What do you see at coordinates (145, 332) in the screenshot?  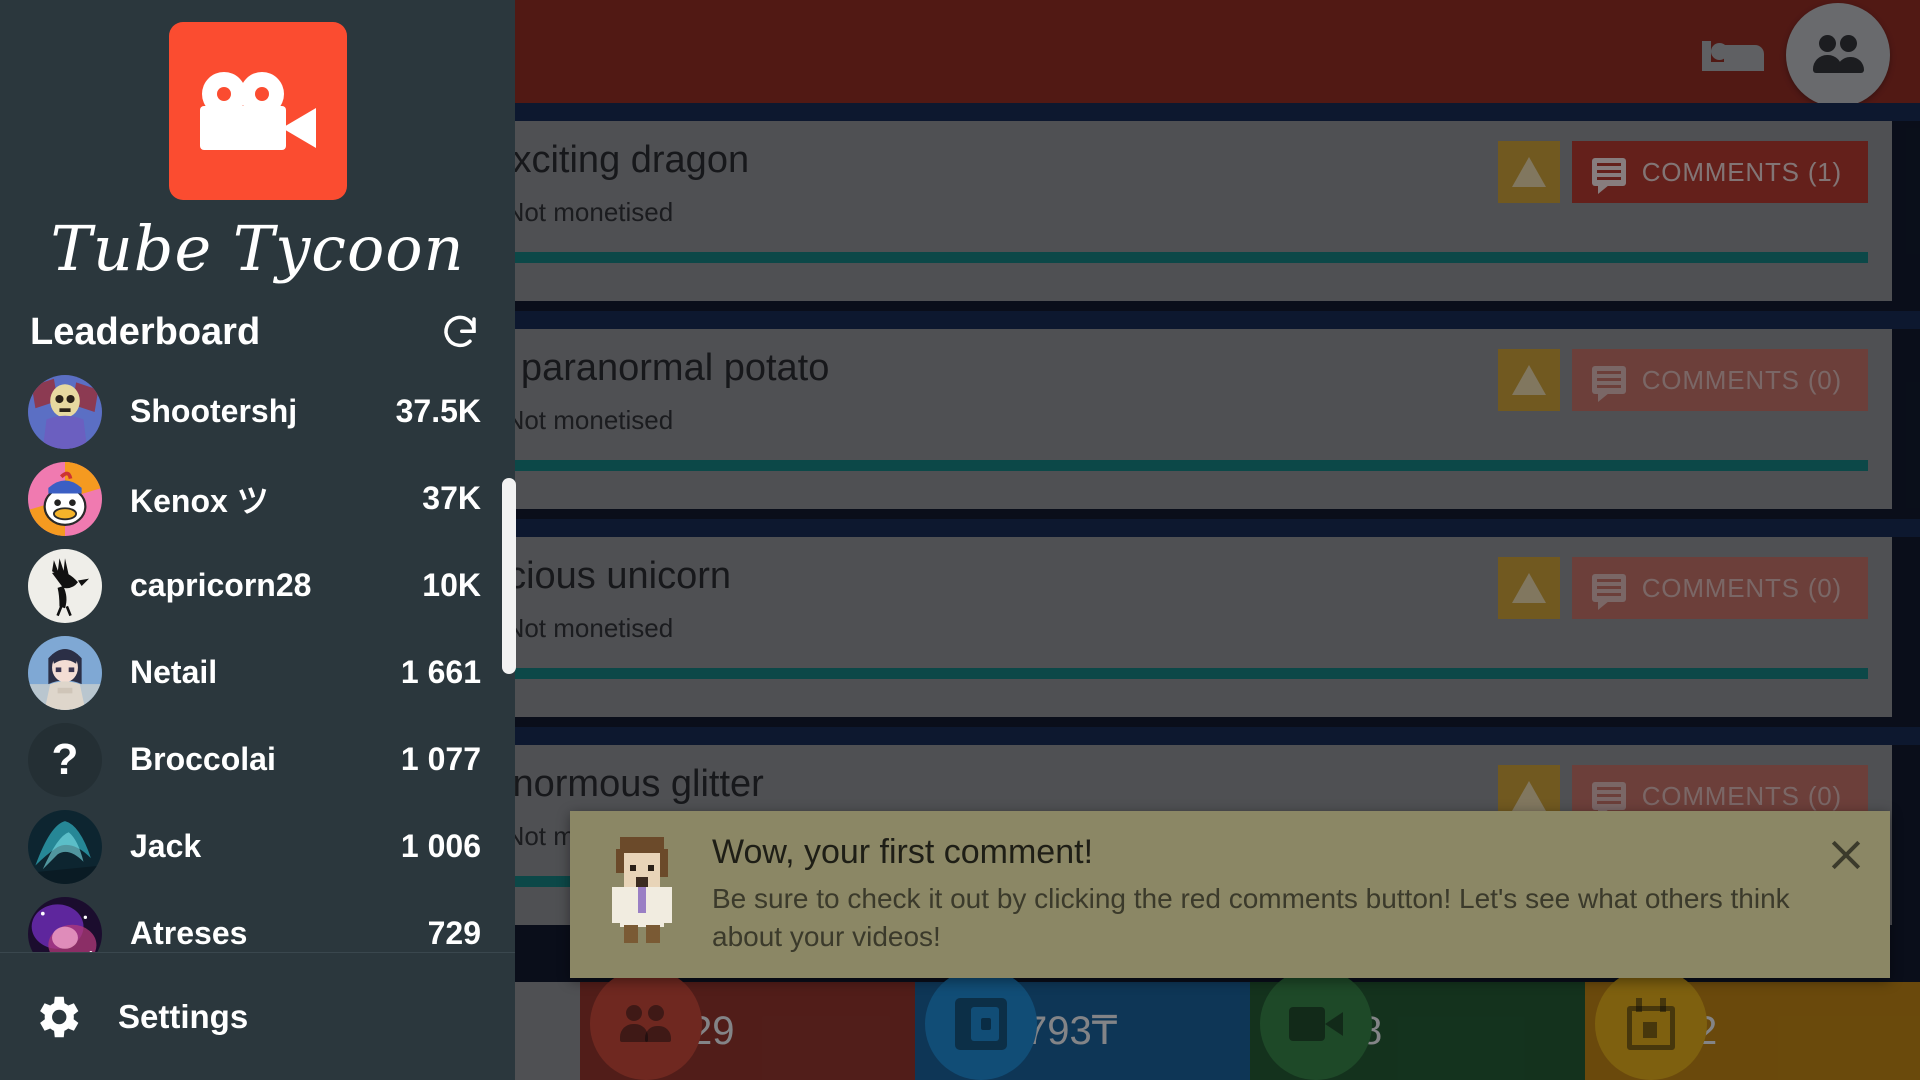 I see `leaderboard-title: Leaderboard` at bounding box center [145, 332].